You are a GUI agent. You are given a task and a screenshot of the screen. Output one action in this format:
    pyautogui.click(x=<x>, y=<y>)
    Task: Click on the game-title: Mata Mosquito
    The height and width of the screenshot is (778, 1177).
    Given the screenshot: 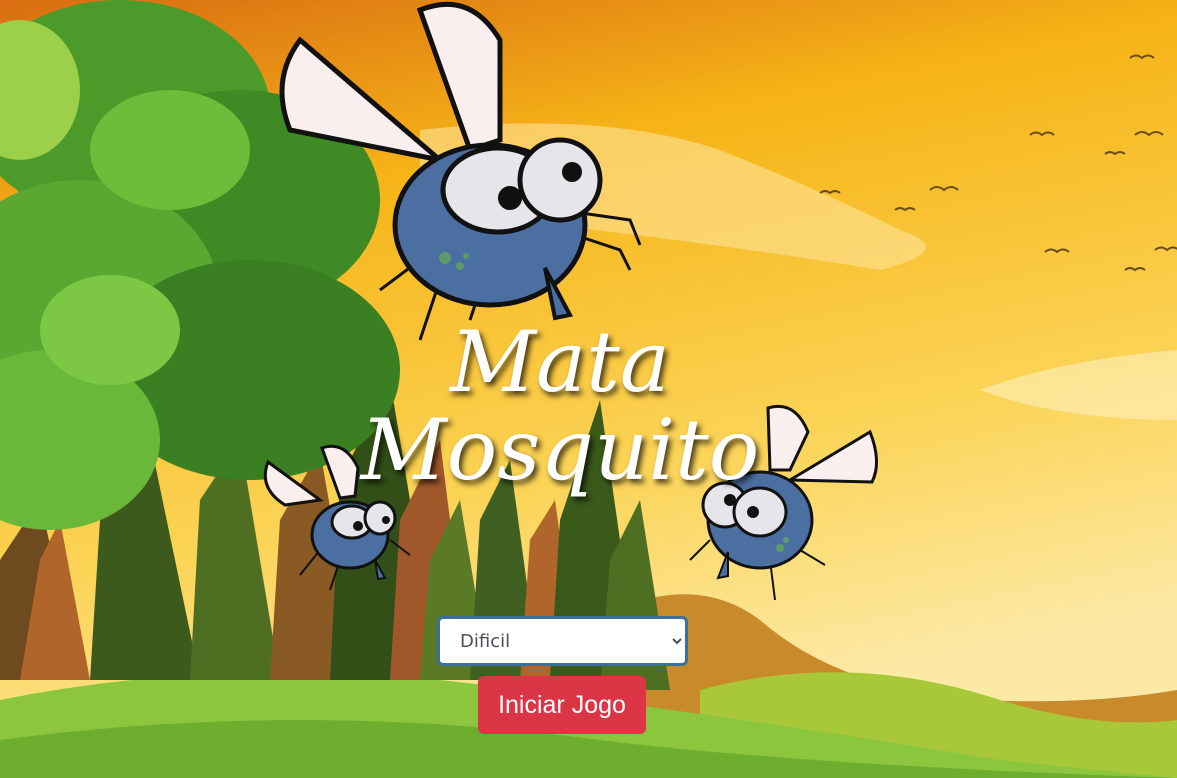 What is the action you would take?
    pyautogui.click(x=560, y=406)
    